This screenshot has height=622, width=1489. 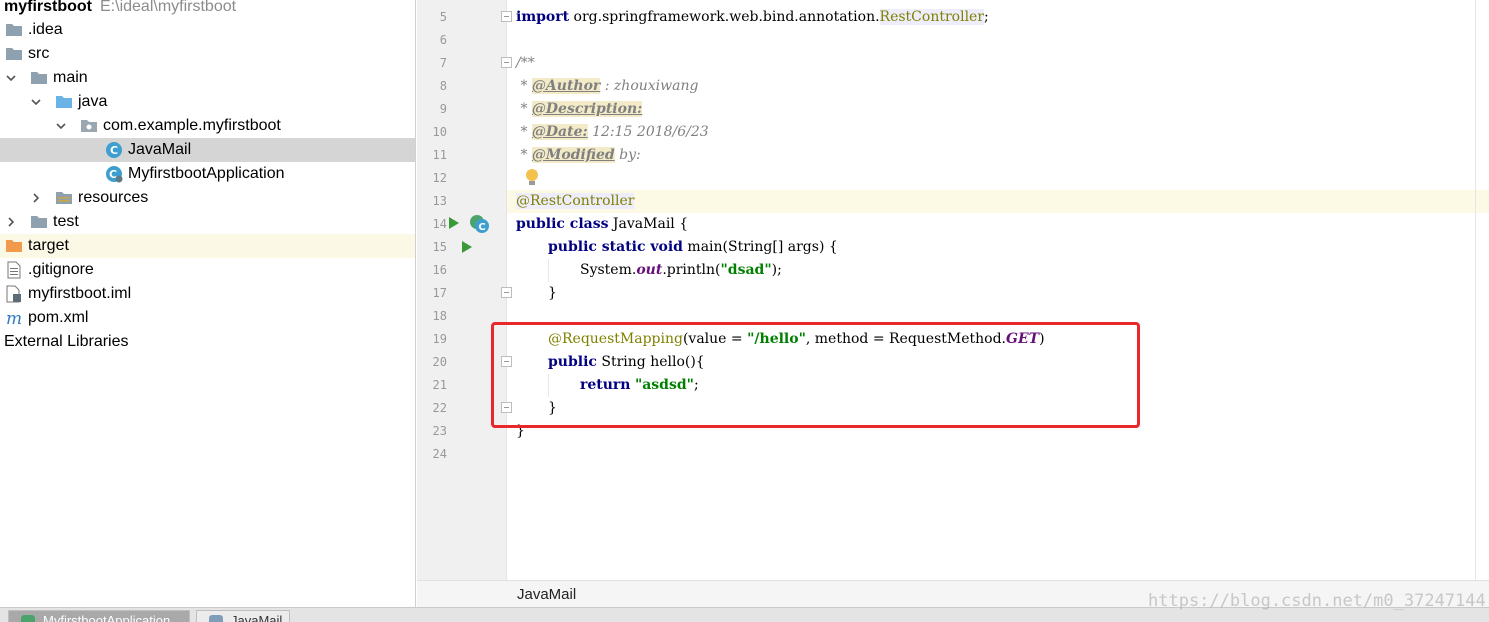 I want to click on code-token: );, so click(x=776, y=270).